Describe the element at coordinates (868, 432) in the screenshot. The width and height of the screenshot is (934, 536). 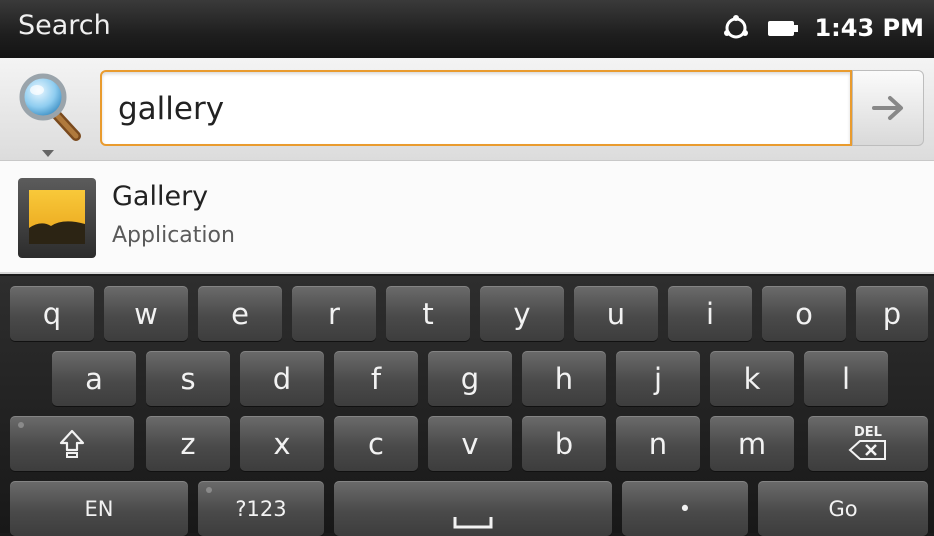
I see `delete-label: DEL` at that location.